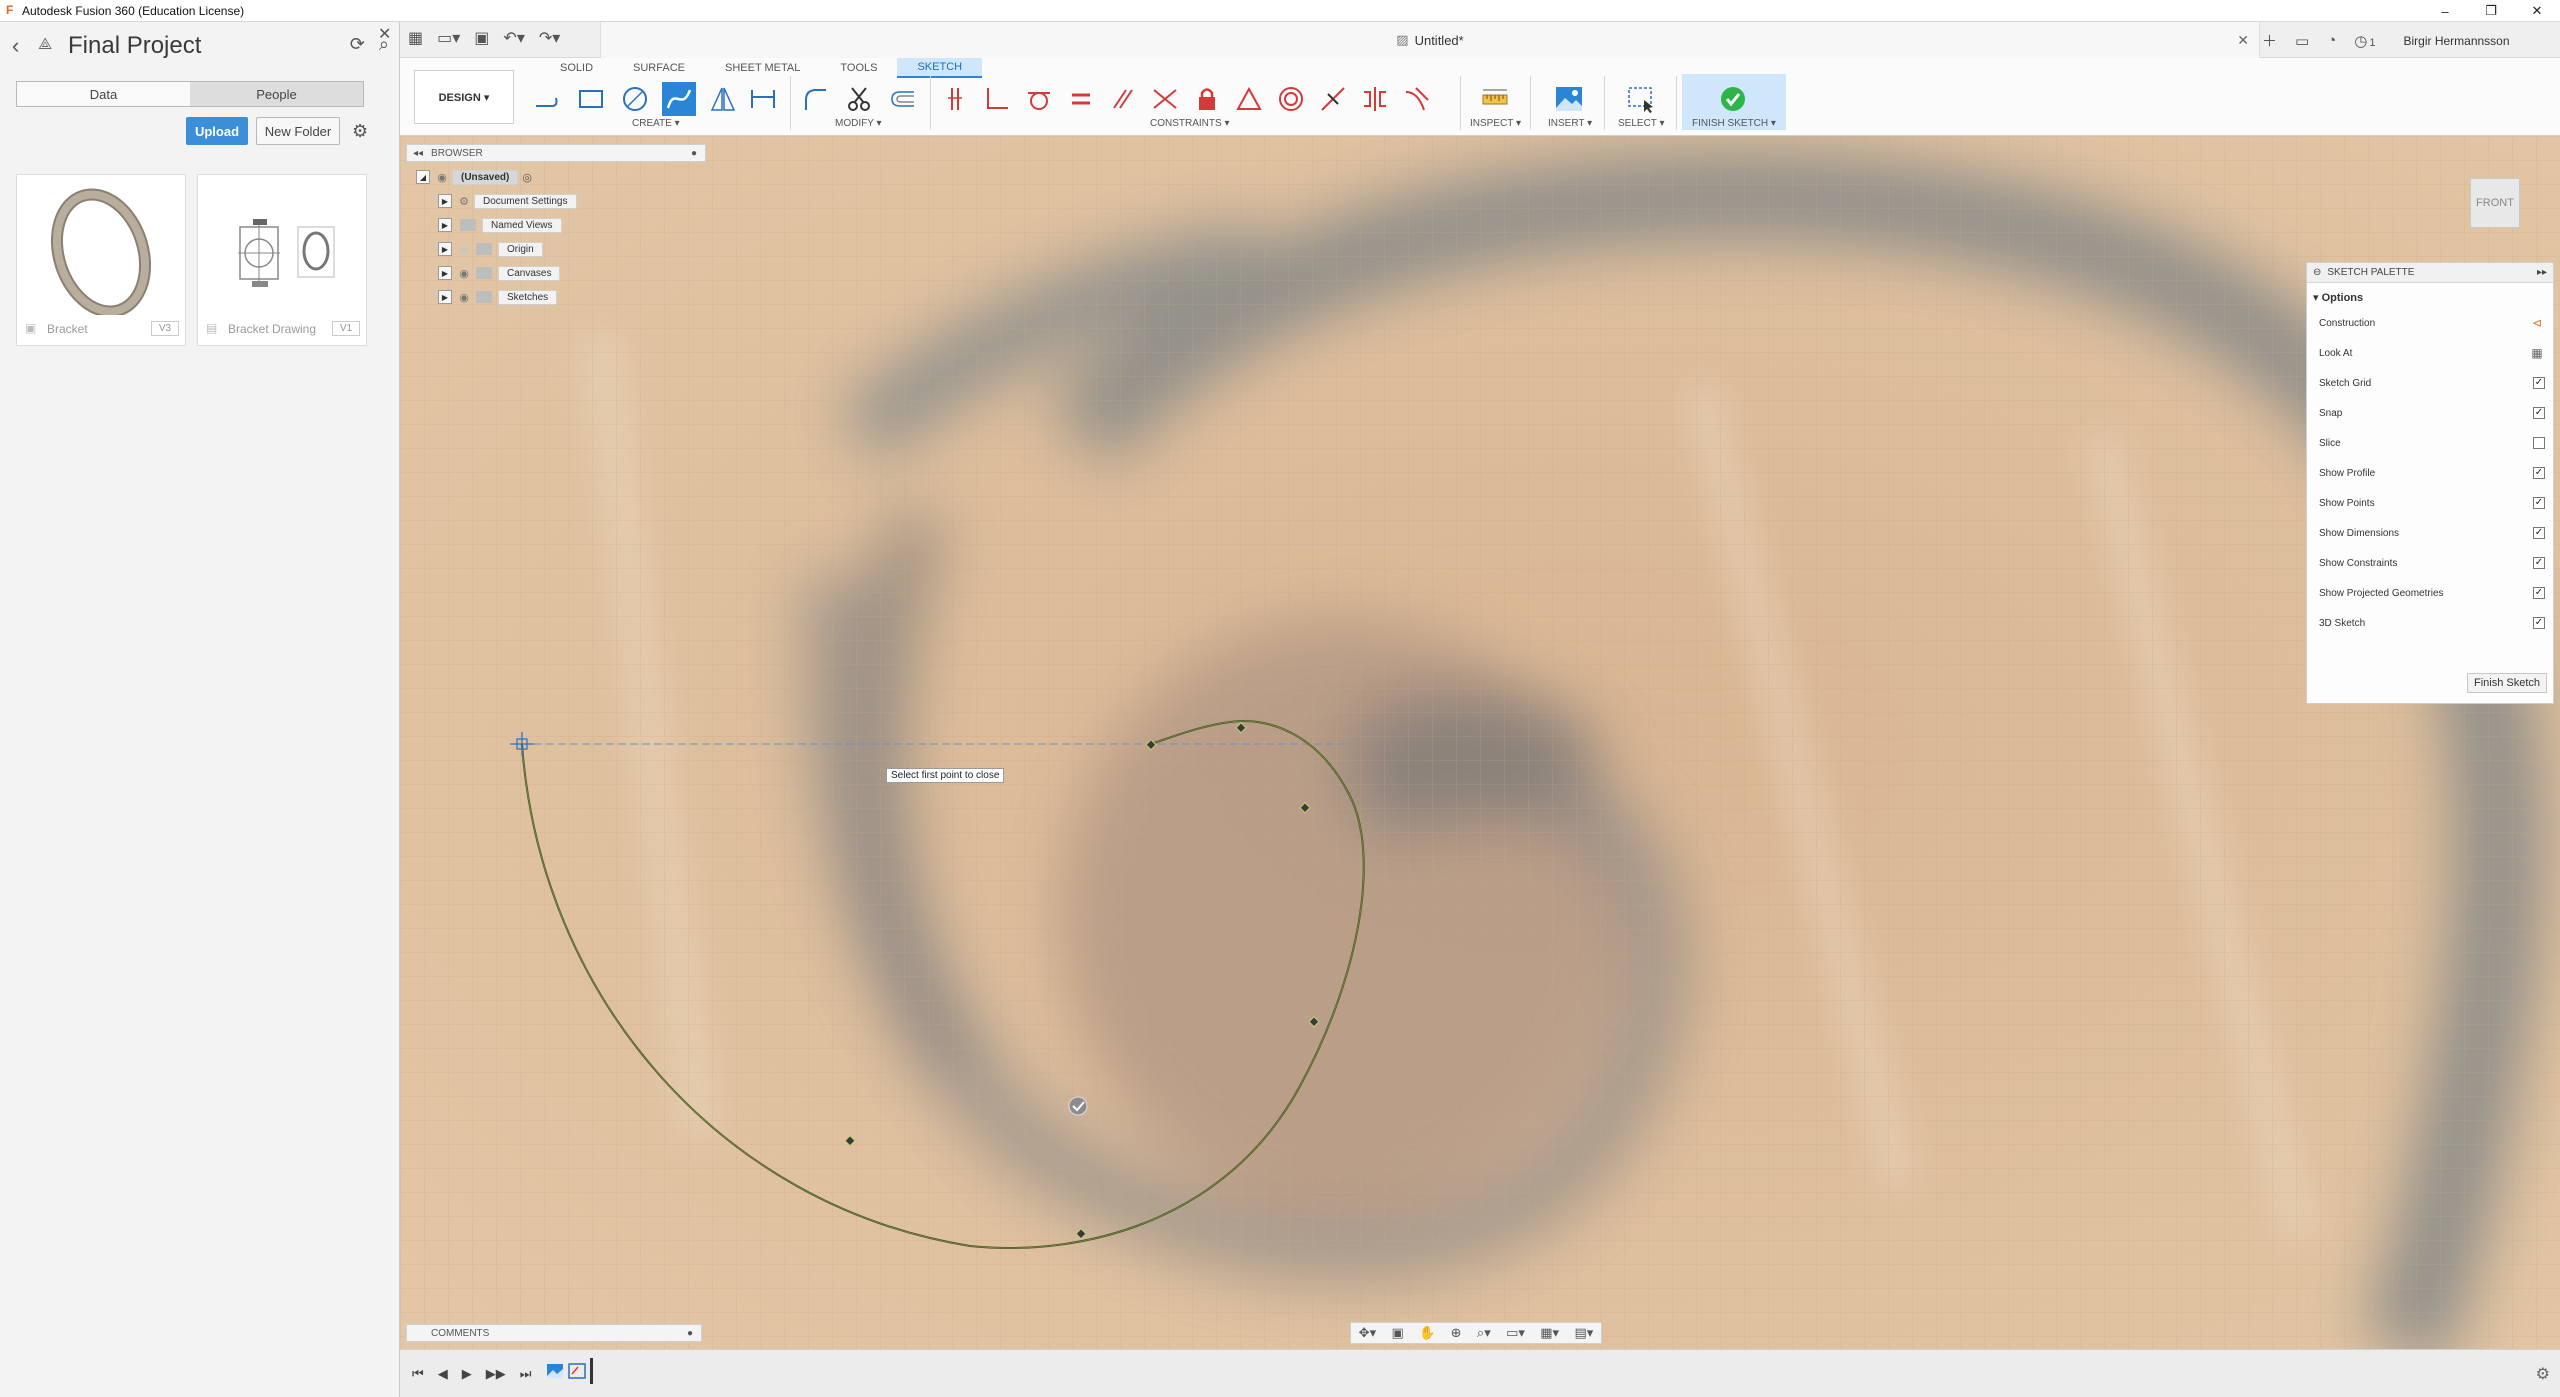 The height and width of the screenshot is (1397, 2560). I want to click on coincident-constraint-icon, so click(1165, 99).